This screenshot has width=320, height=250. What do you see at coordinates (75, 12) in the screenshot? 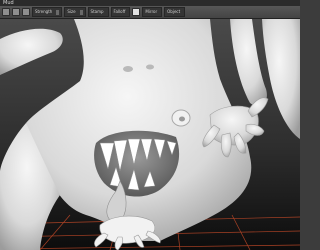
I see `size-control: Size` at bounding box center [75, 12].